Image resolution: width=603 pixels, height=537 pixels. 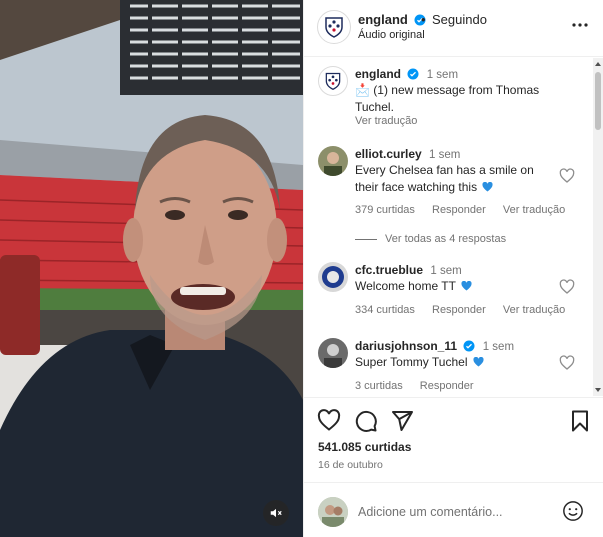 What do you see at coordinates (383, 19) in the screenshot?
I see `header-username-text: england` at bounding box center [383, 19].